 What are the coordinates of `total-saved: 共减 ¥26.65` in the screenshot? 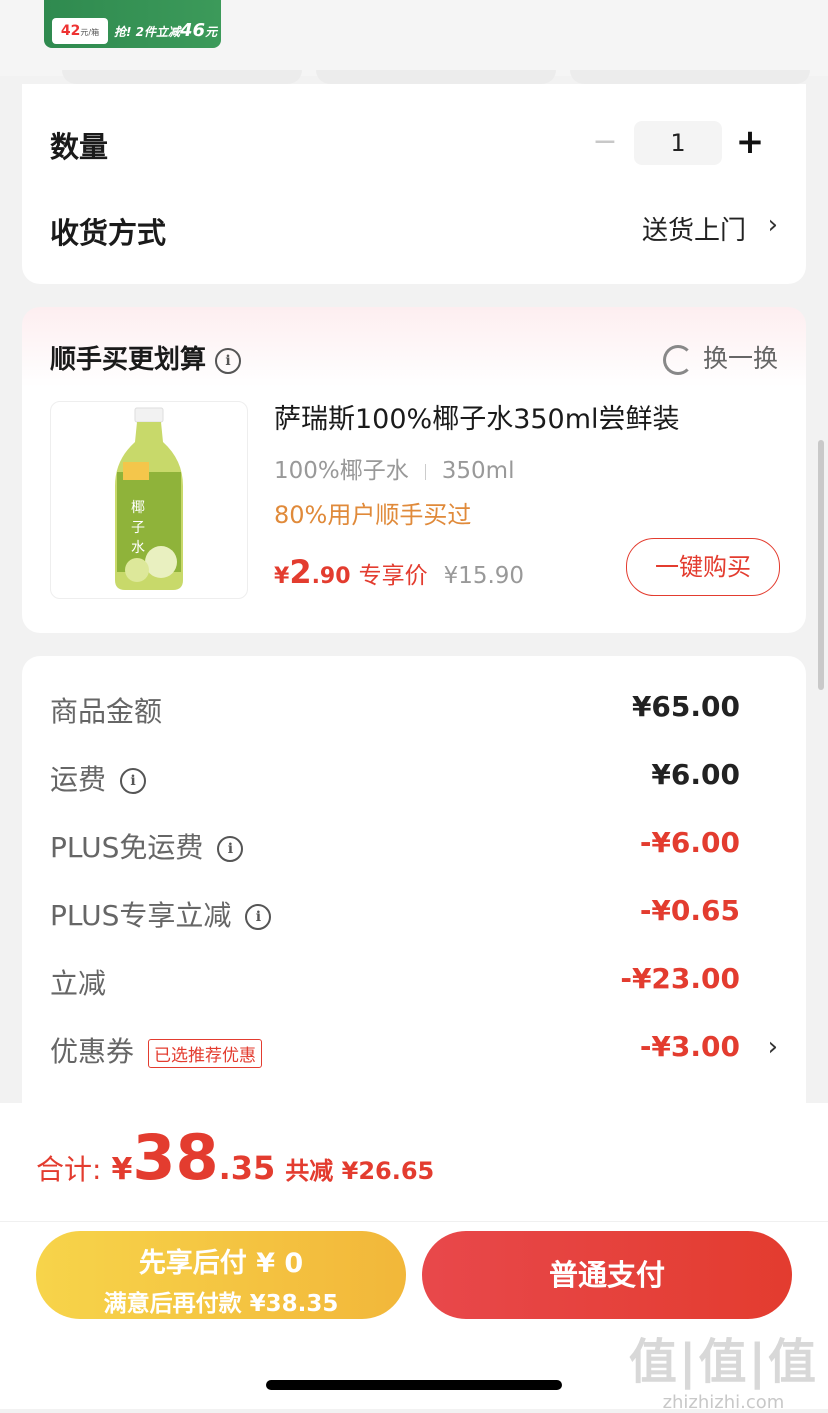 It's located at (360, 1171).